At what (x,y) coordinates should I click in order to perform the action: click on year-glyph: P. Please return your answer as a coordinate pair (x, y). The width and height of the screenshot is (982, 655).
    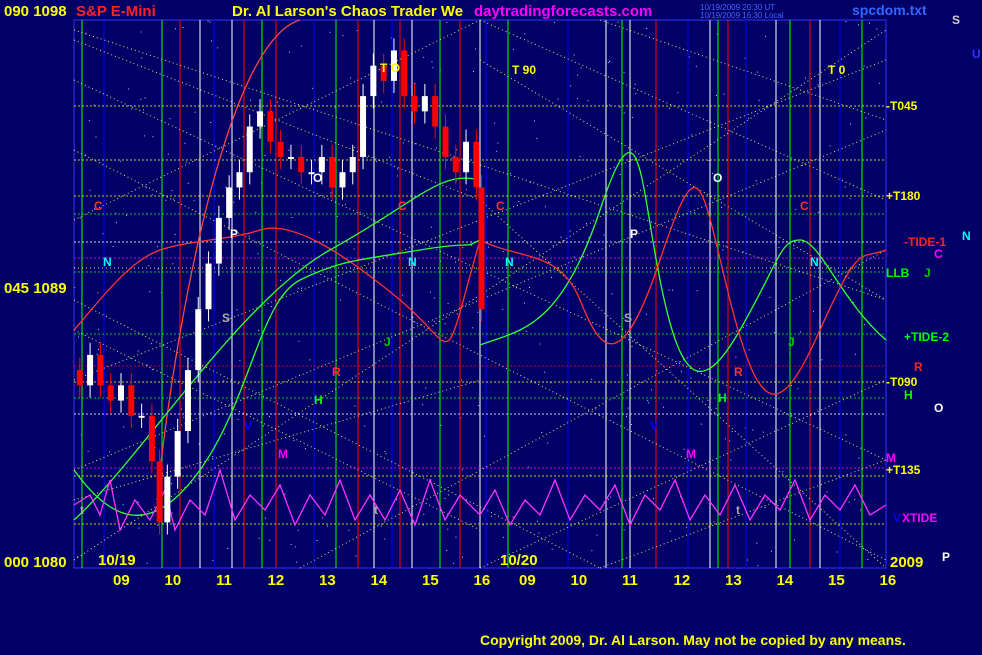
    Looking at the image, I should click on (946, 557).